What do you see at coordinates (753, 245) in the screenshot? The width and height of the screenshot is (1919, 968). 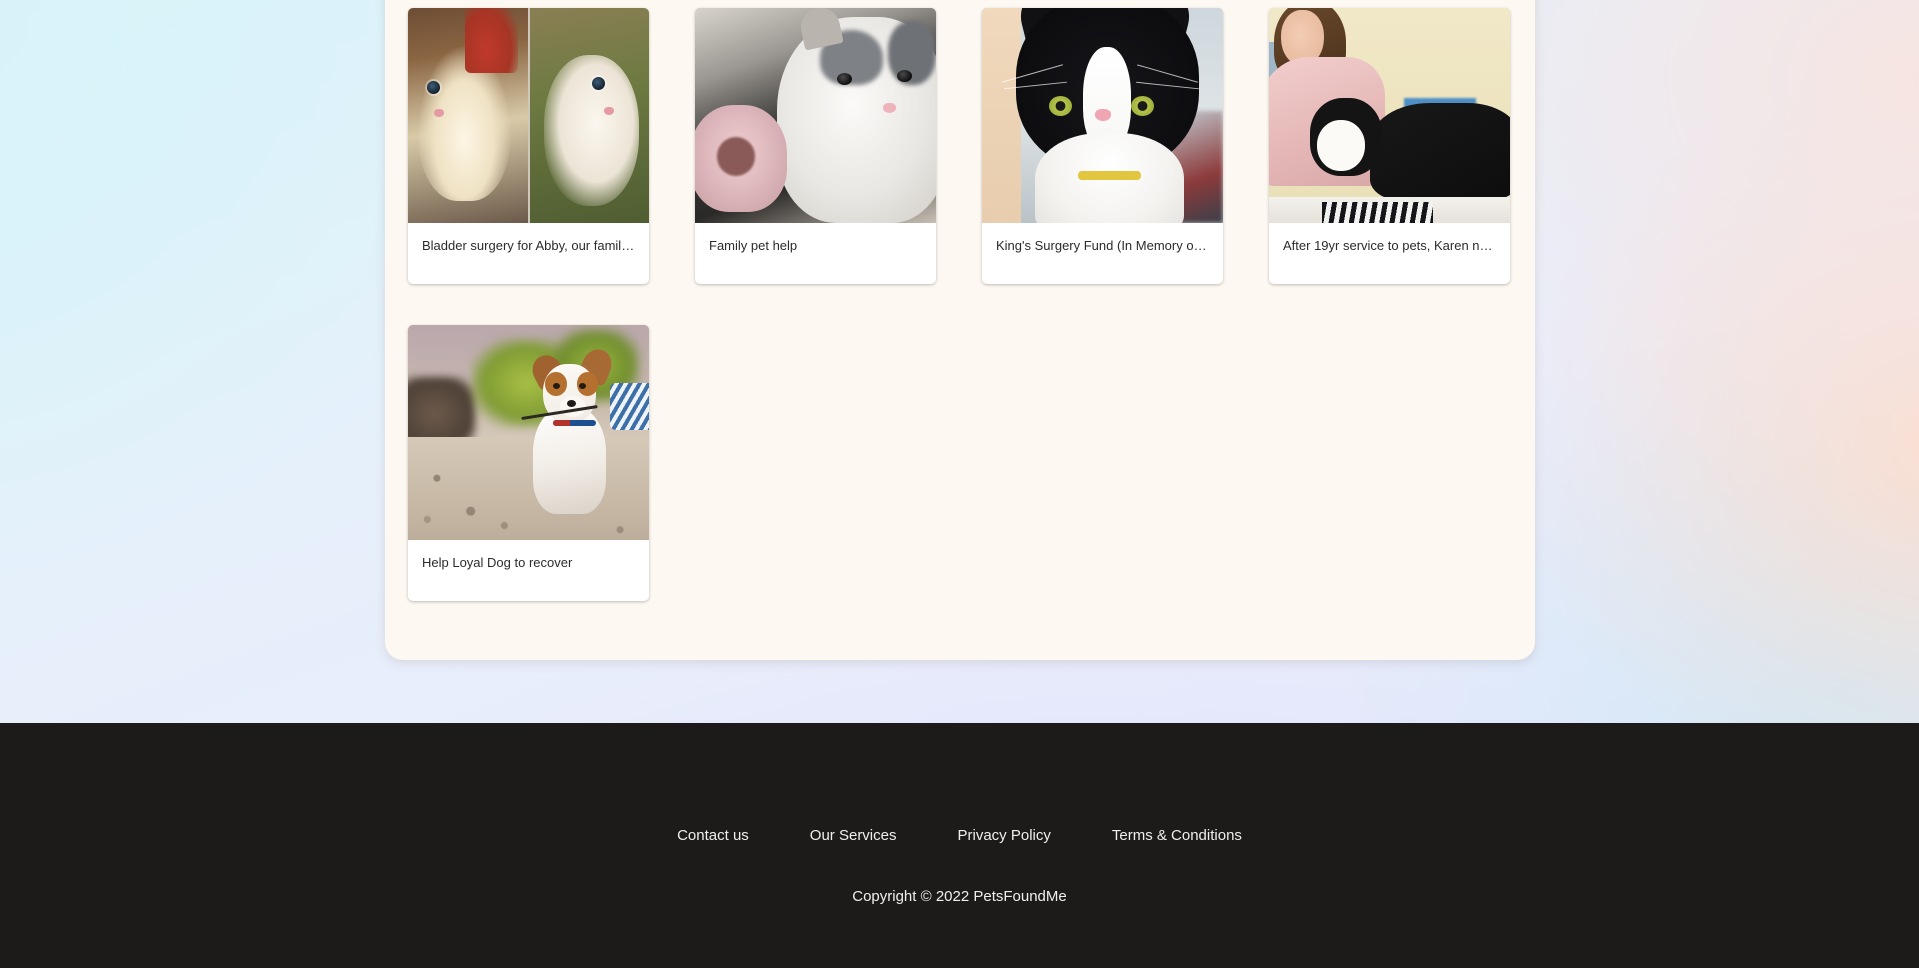 I see `campaign-card-title: Family pet help` at bounding box center [753, 245].